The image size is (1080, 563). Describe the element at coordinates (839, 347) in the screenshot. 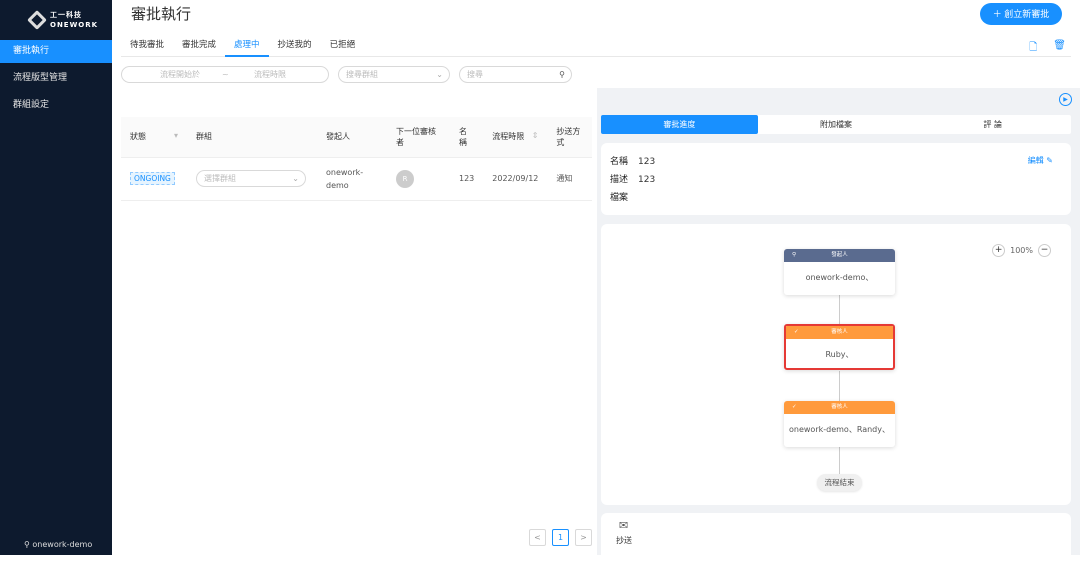

I see `flow-node-reviewer-current: ✓ 審核人 Ruby、` at that location.